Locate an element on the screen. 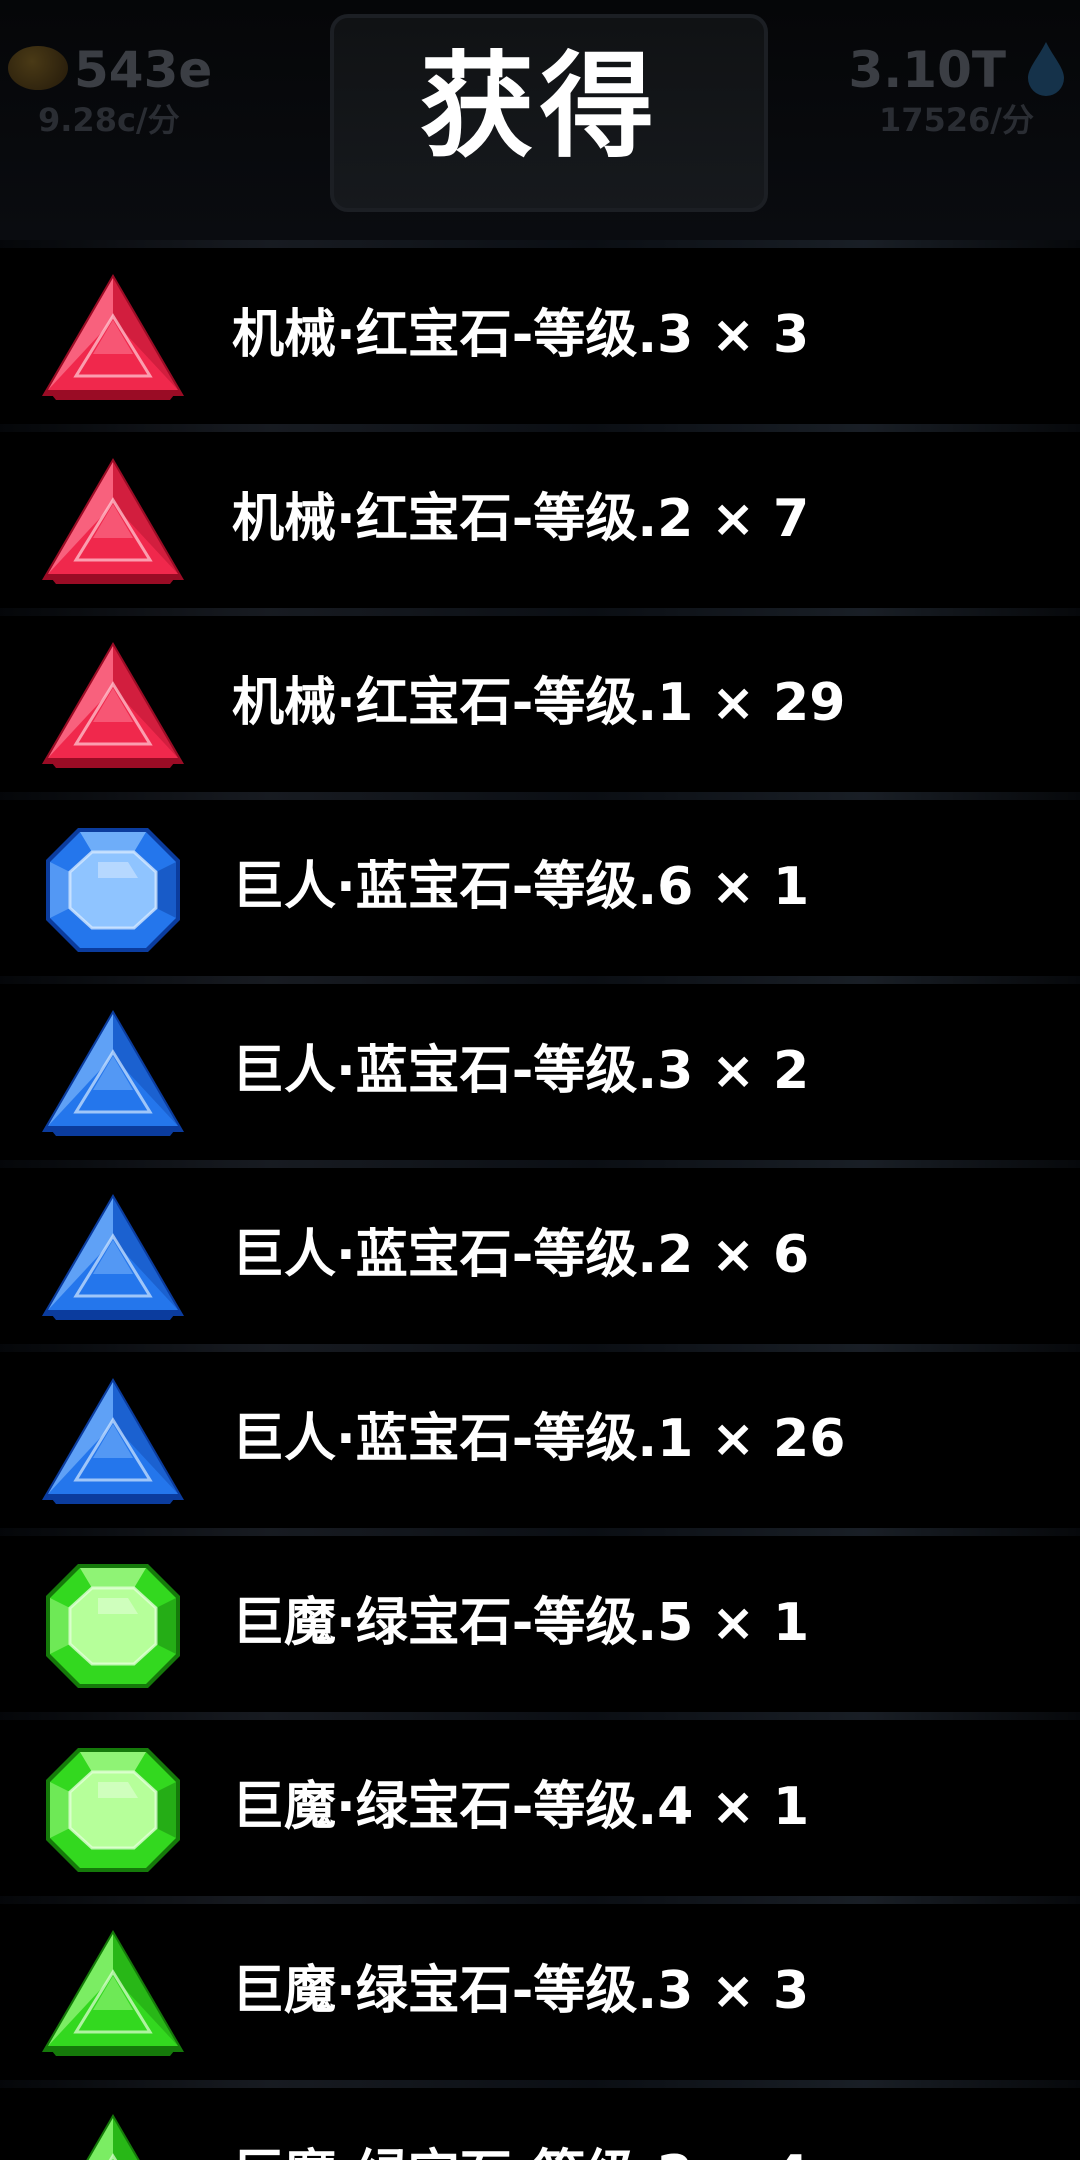 The image size is (1080, 2160). reward-item-label: 巨魔·绿宝石-等级.5 × 1 is located at coordinates (521, 1623).